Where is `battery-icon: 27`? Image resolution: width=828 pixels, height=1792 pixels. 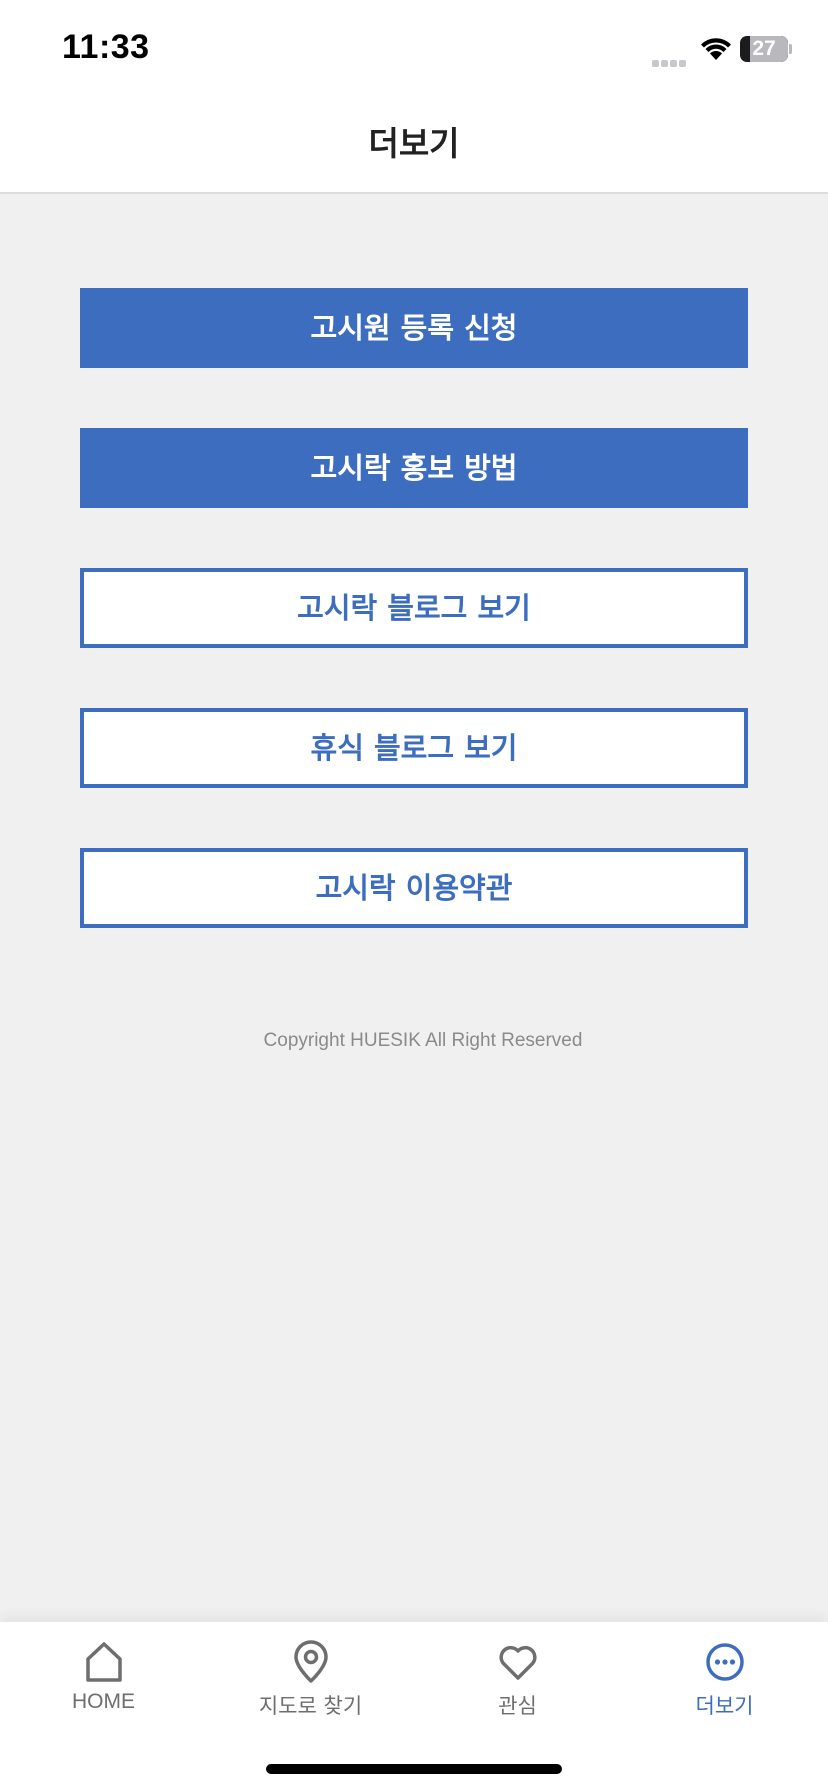 battery-icon: 27 is located at coordinates (766, 49).